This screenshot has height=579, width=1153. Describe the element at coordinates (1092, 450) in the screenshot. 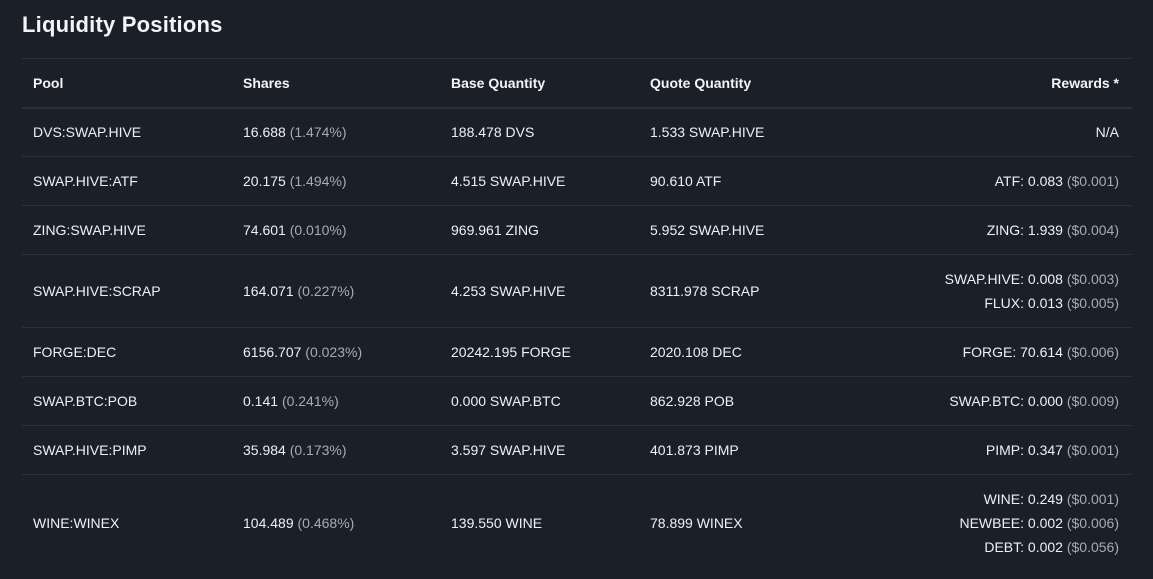

I see `reward-usd-value: ($0.001)` at that location.